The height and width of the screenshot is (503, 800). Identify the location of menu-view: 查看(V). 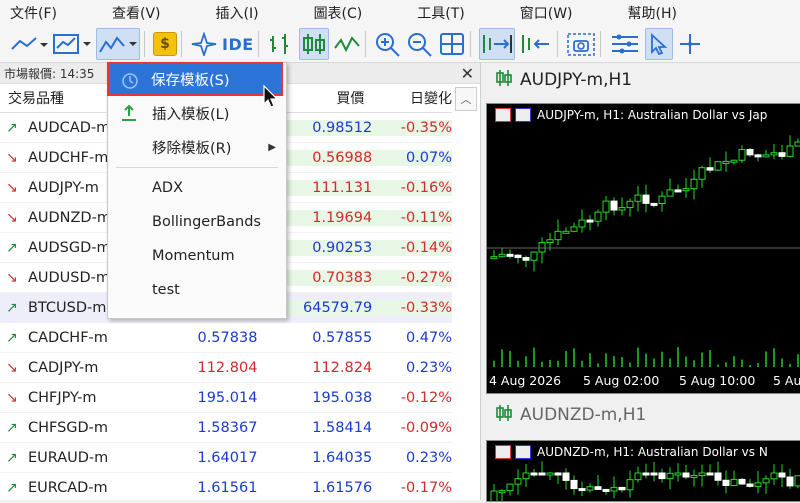
(127, 13).